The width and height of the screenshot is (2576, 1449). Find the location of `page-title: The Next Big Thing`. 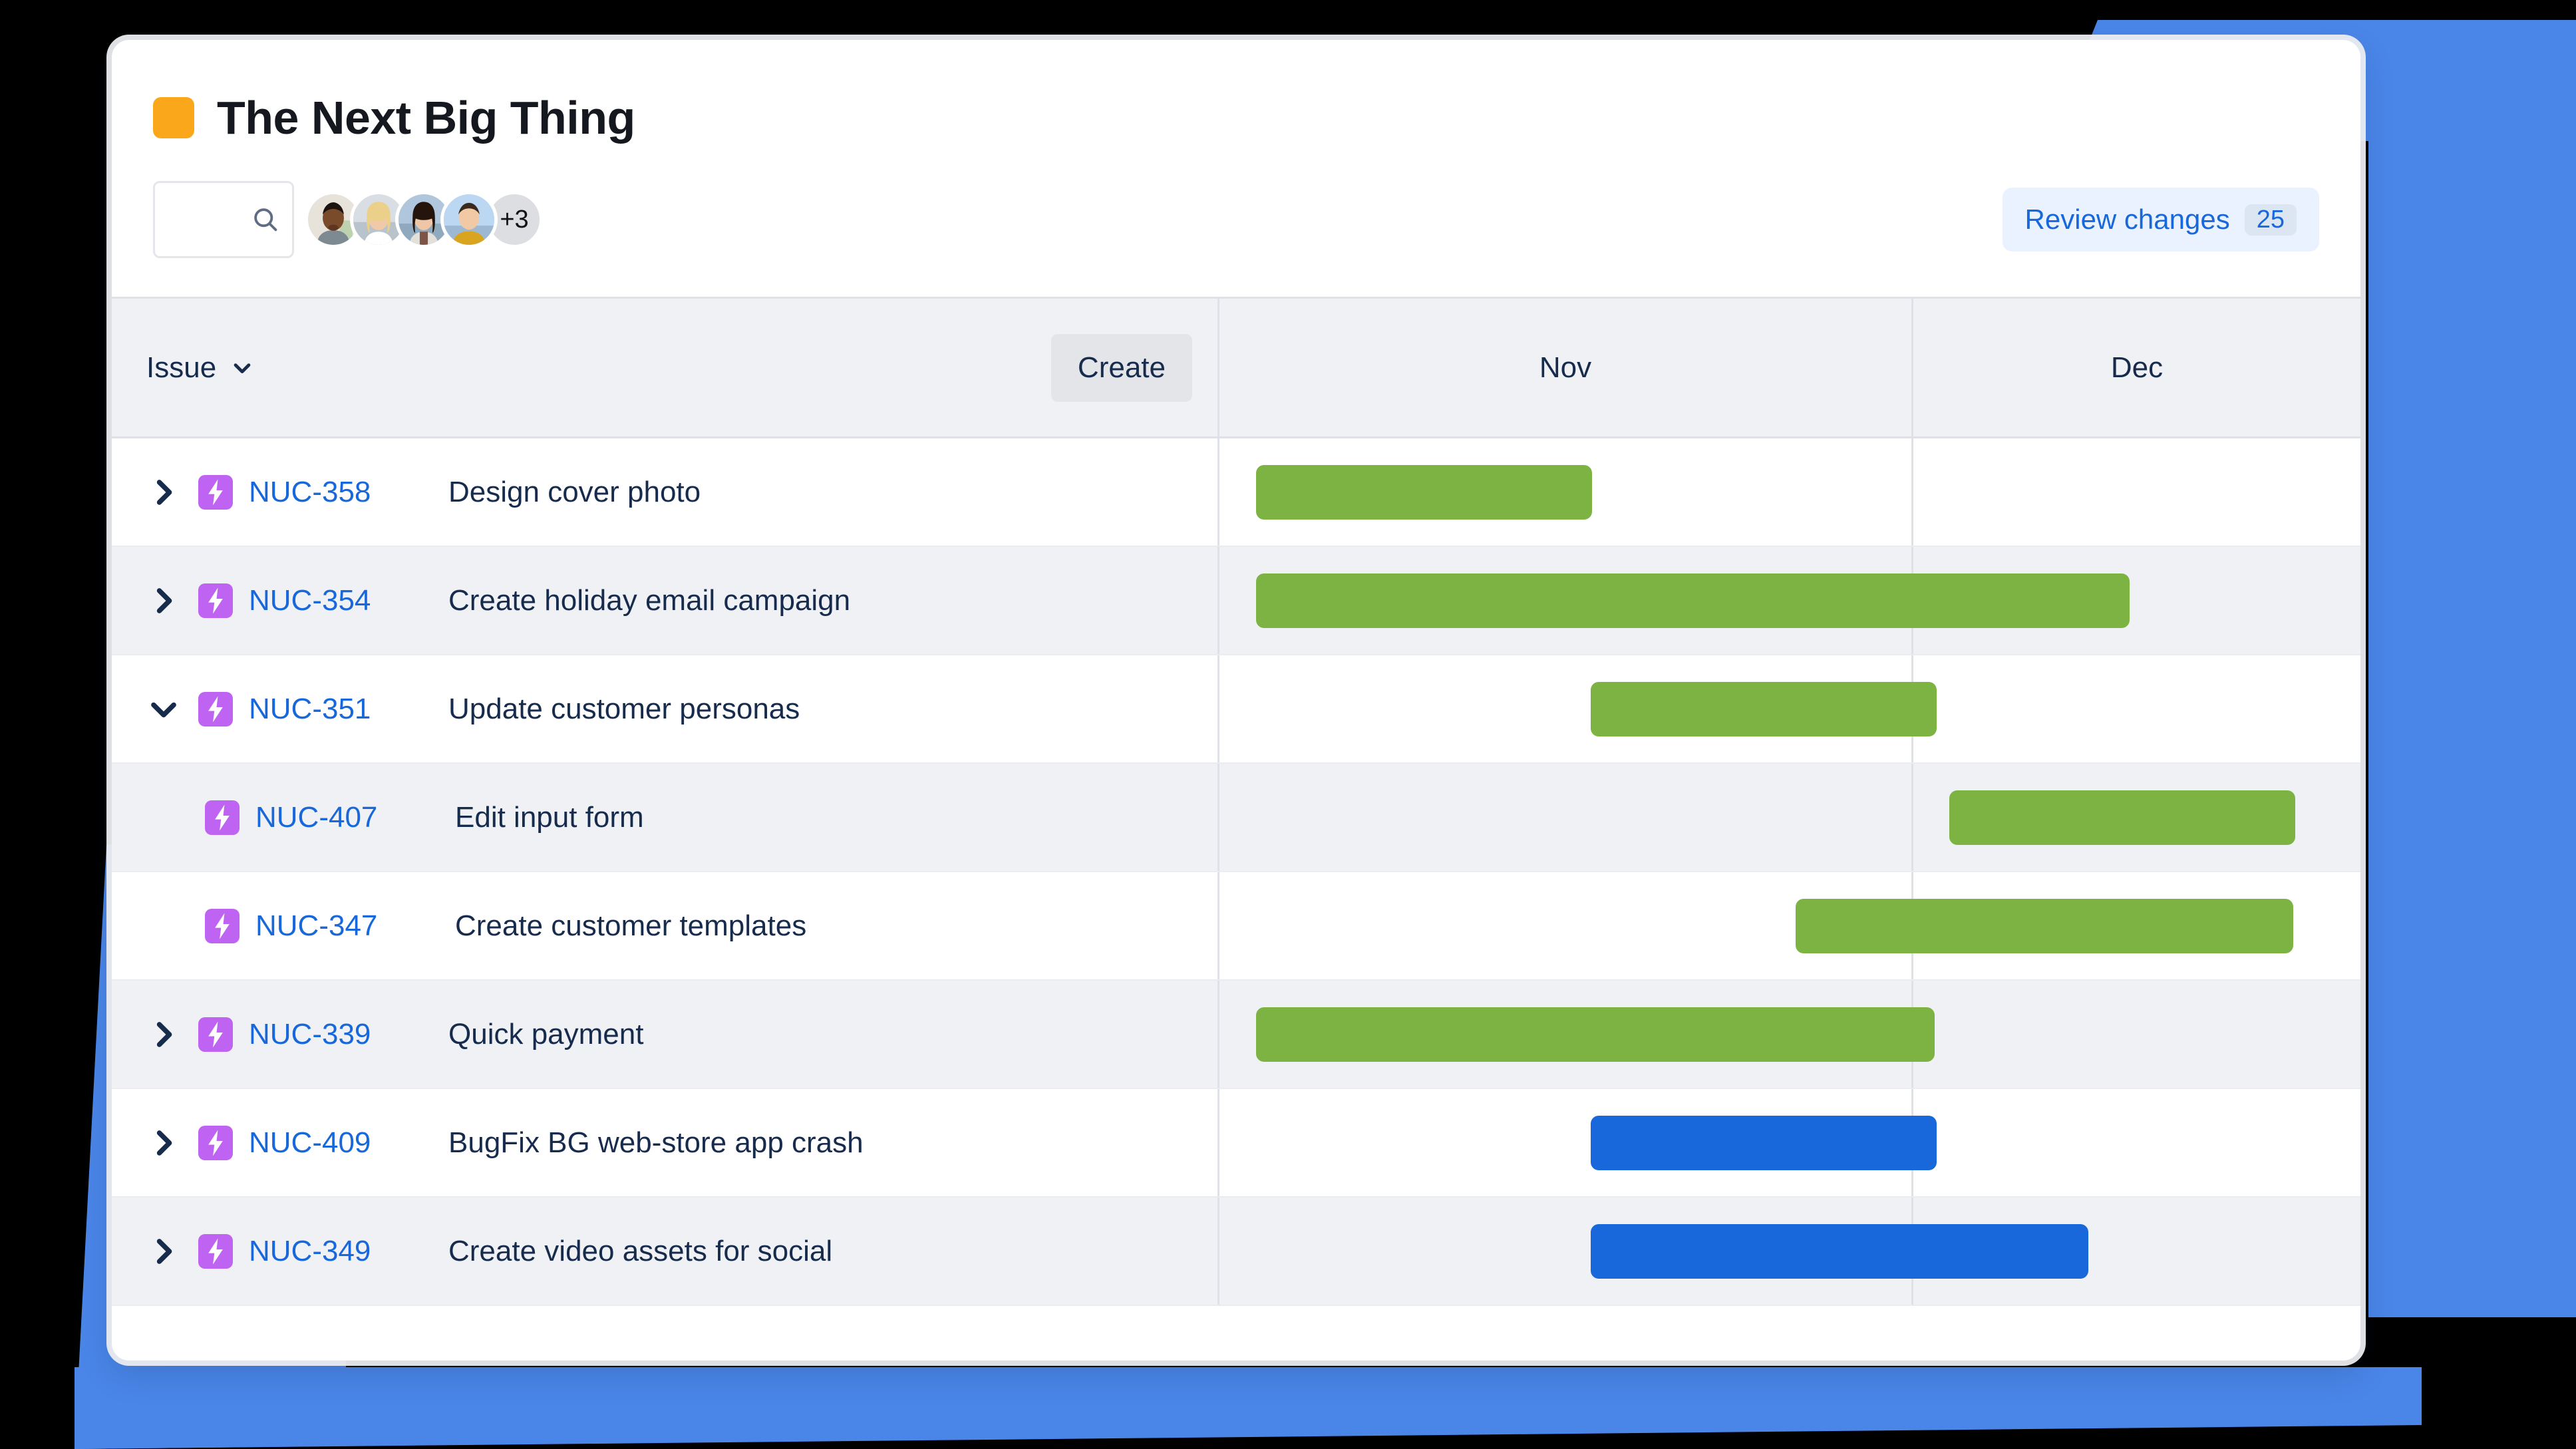

page-title: The Next Big Thing is located at coordinates (426, 118).